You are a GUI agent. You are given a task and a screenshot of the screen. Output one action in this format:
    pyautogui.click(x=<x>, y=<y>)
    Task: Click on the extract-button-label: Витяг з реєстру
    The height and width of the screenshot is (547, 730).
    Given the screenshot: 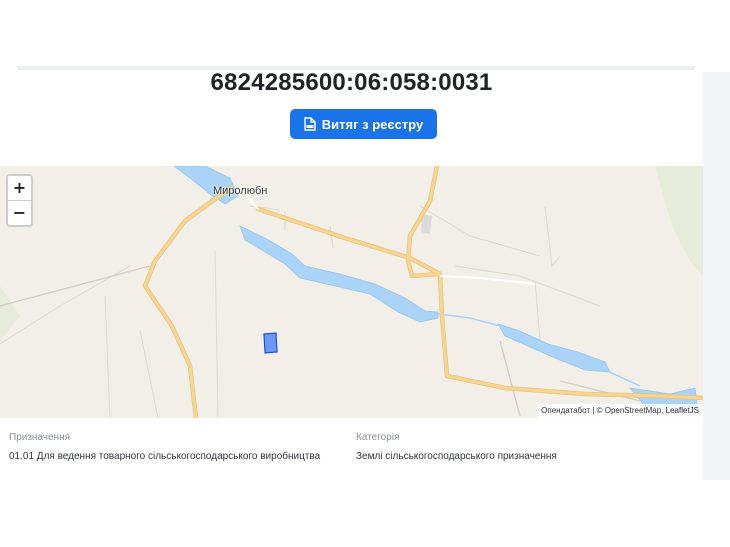 What is the action you would take?
    pyautogui.click(x=372, y=124)
    